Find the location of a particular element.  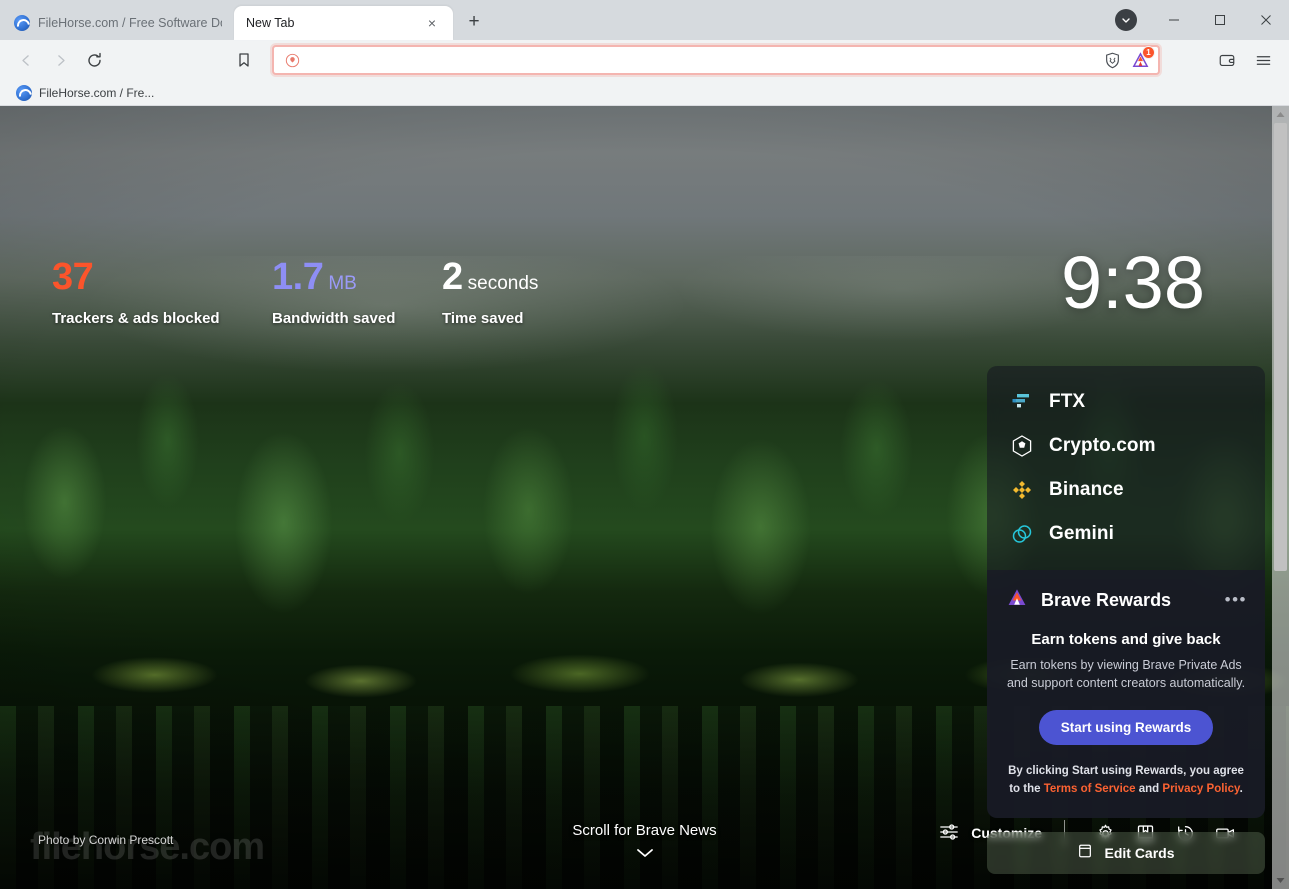

tab-title: FileHorse.com / Free Software Downlo is located at coordinates (130, 23).